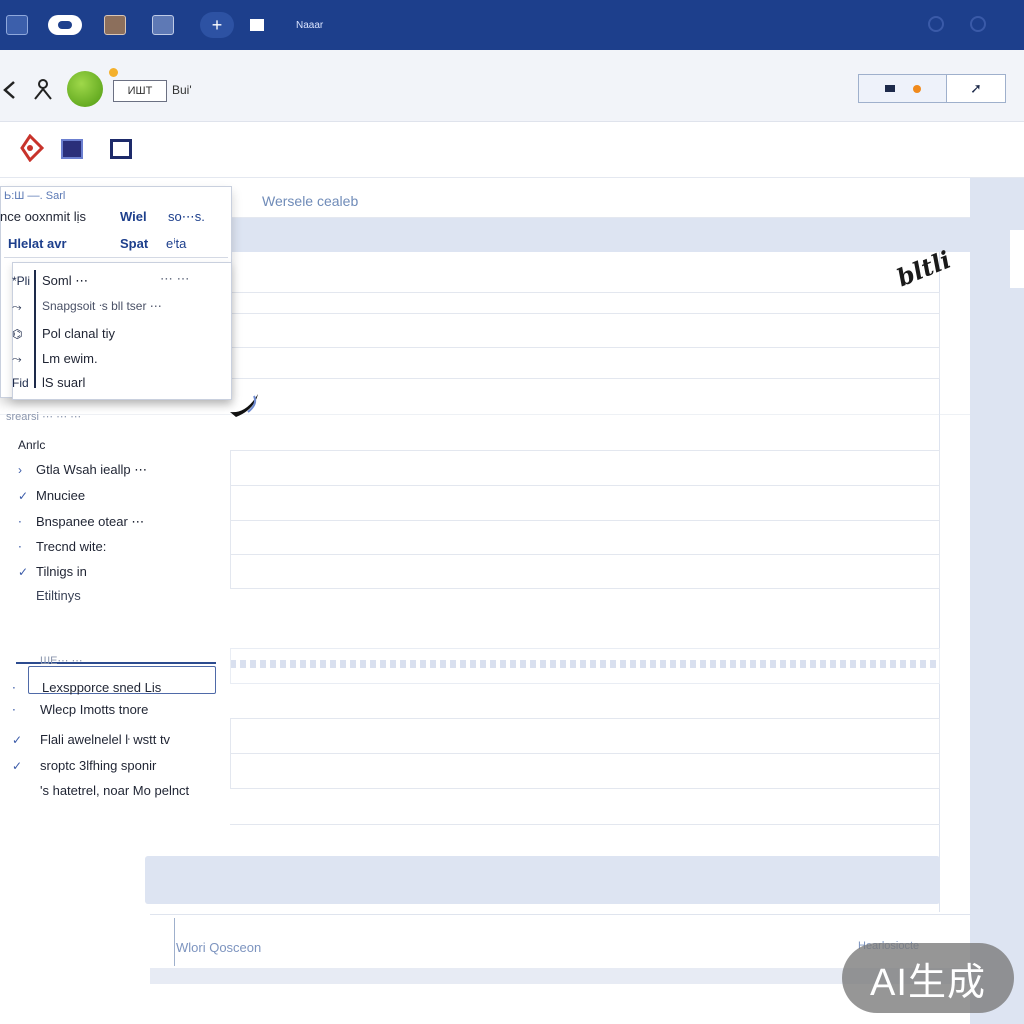  Describe the element at coordinates (113, 72) in the screenshot. I see `status-dot` at that location.